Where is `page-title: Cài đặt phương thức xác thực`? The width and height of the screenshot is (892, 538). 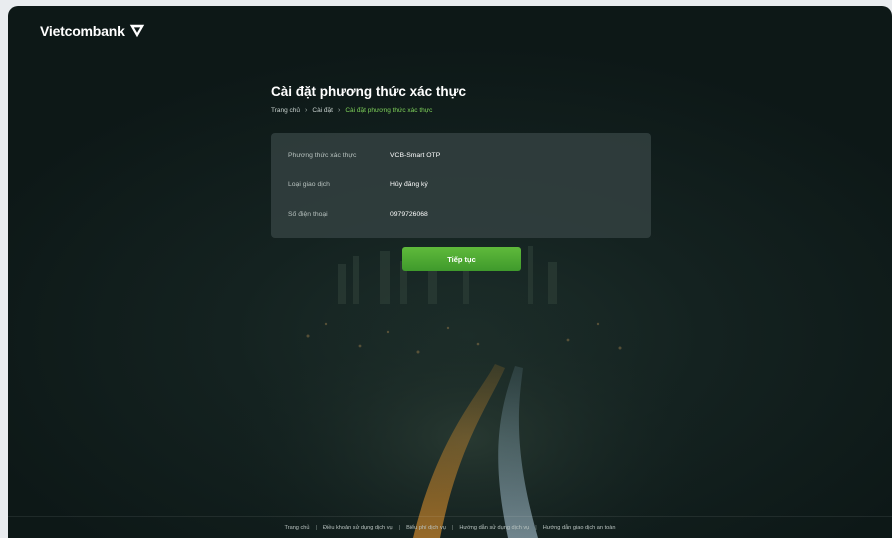
page-title: Cài đặt phương thức xác thực is located at coordinates (368, 91).